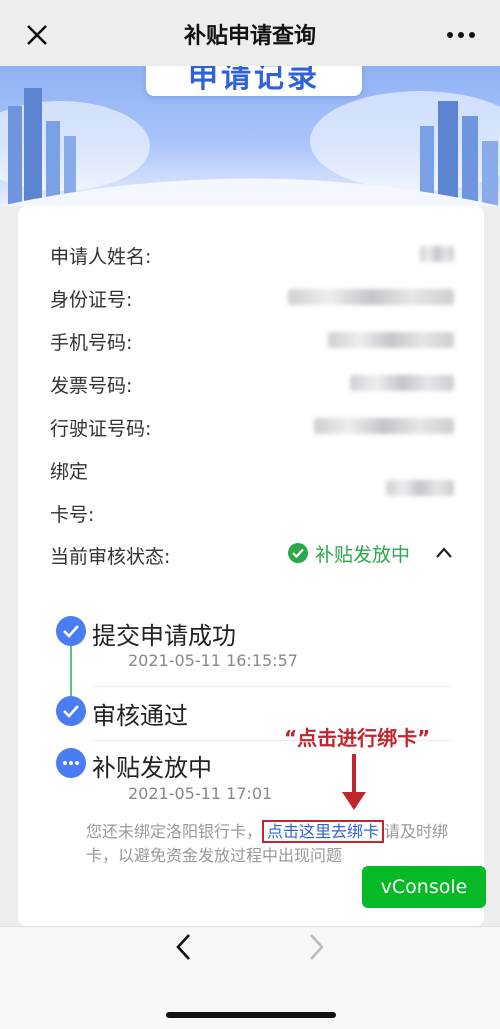  Describe the element at coordinates (251, 1015) in the screenshot. I see `home-indicator` at that location.